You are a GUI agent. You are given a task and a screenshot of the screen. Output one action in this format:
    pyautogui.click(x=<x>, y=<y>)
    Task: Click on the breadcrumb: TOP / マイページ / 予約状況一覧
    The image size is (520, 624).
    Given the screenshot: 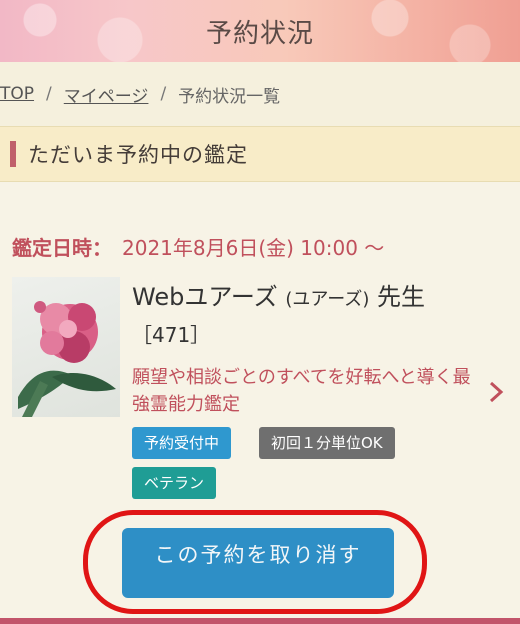 What is the action you would take?
    pyautogui.click(x=260, y=94)
    